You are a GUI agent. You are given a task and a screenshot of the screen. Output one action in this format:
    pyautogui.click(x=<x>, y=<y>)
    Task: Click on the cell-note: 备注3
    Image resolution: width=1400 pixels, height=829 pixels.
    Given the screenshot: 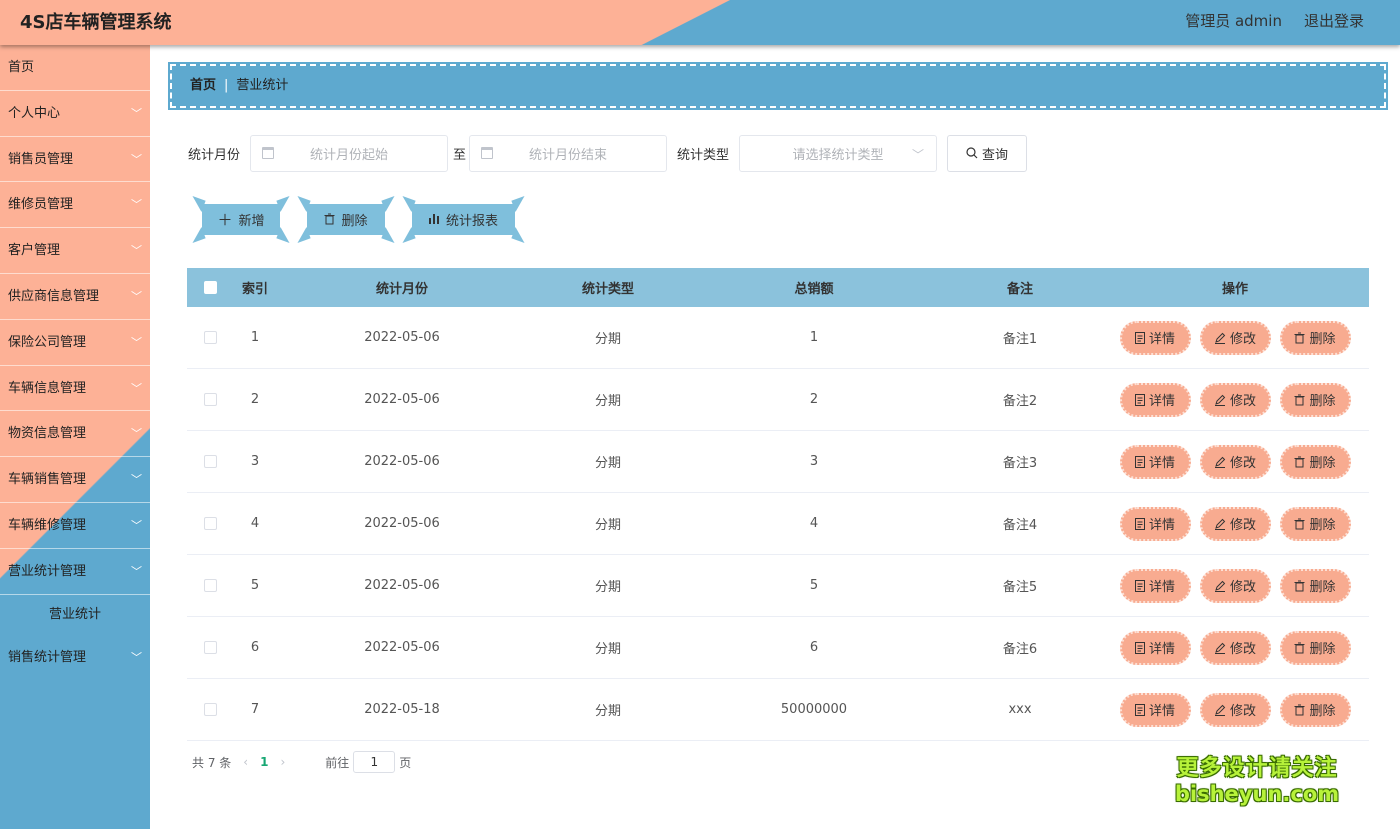 What is the action you would take?
    pyautogui.click(x=1020, y=463)
    